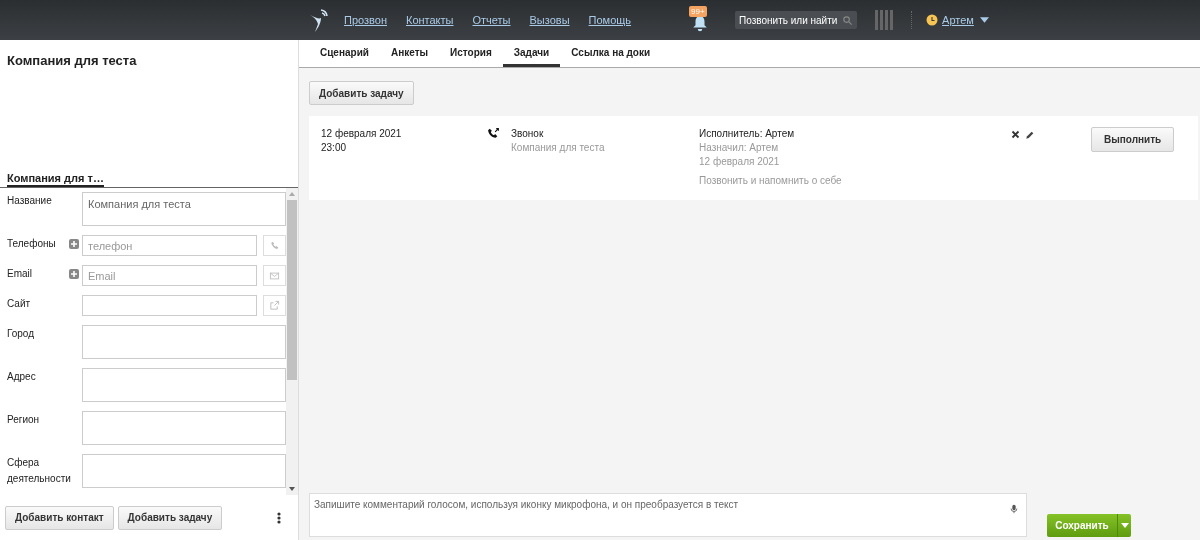 The image size is (1200, 540). Describe the element at coordinates (491, 20) in the screenshot. I see `nav-link: Отчеты` at that location.